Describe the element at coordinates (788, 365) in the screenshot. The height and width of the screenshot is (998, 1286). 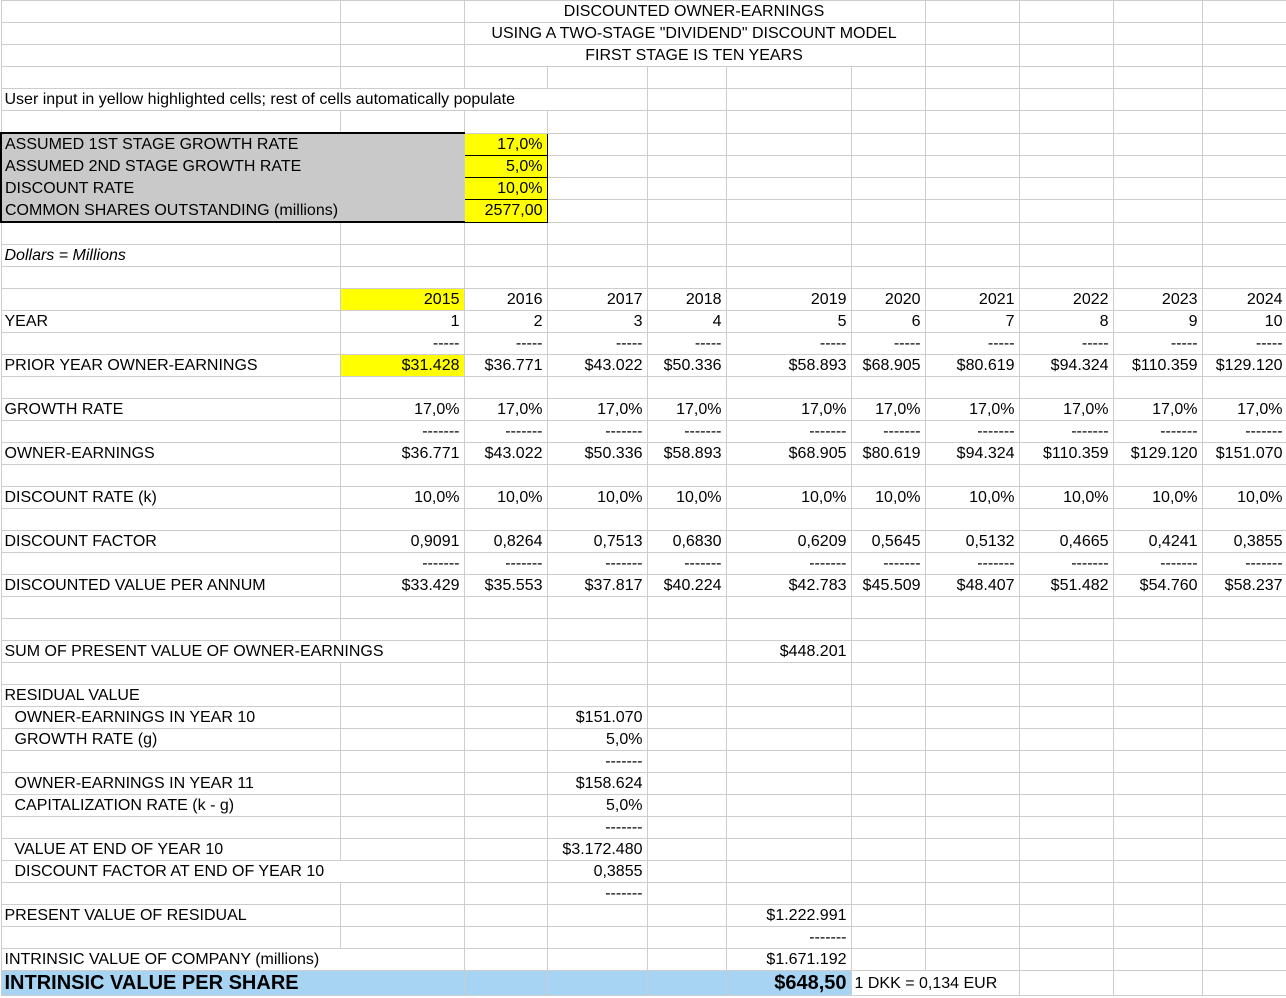
I see `value-cell: $58.893` at that location.